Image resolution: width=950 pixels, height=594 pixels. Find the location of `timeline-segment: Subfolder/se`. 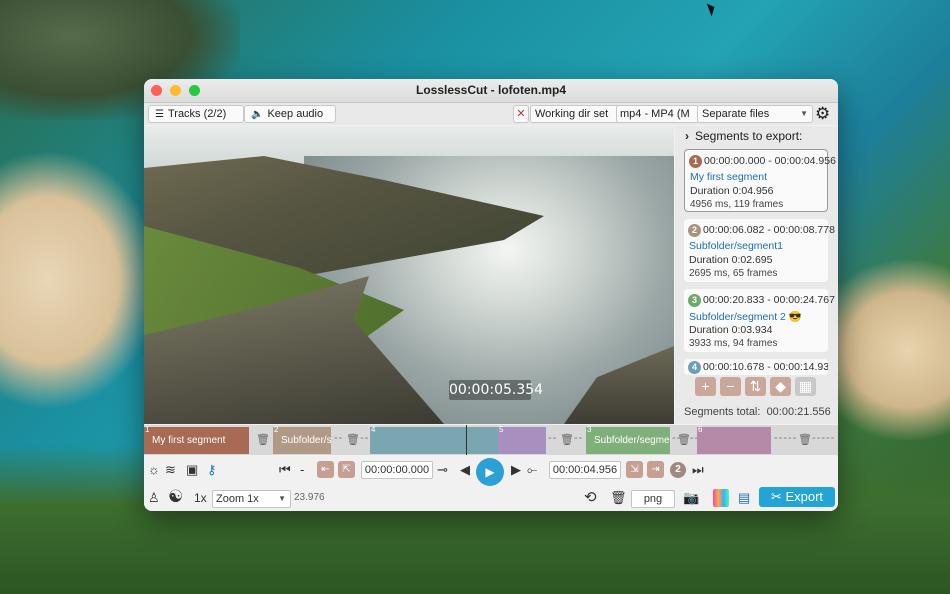

timeline-segment: Subfolder/se is located at coordinates (302, 440).